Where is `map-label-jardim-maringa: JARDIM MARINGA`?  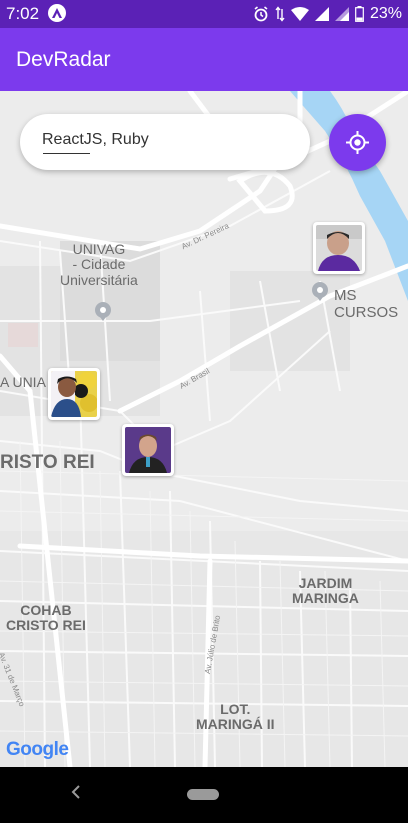
map-label-jardim-maringa: JARDIM MARINGA is located at coordinates (325, 591).